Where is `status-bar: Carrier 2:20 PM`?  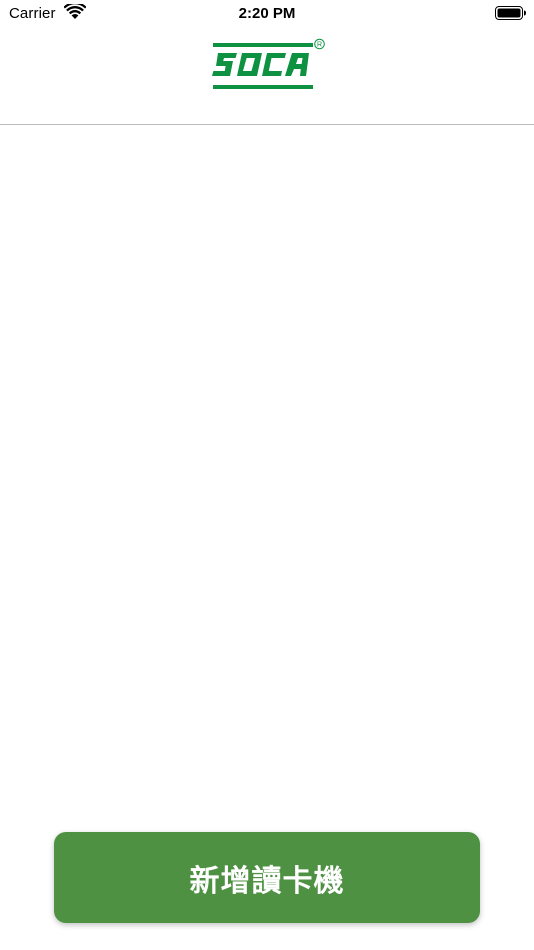
status-bar: Carrier 2:20 PM is located at coordinates (267, 15).